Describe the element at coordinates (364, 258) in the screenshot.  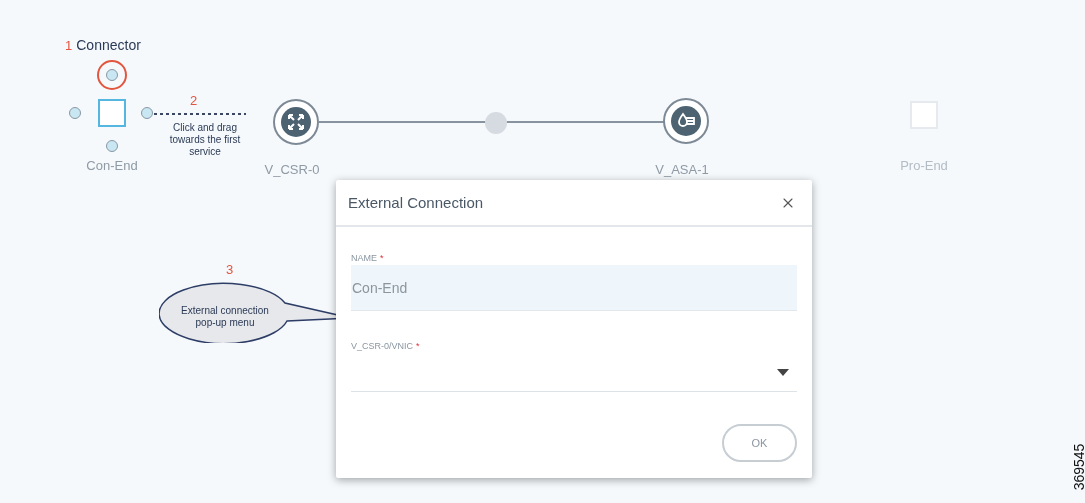
I see `field-label: NAME` at that location.